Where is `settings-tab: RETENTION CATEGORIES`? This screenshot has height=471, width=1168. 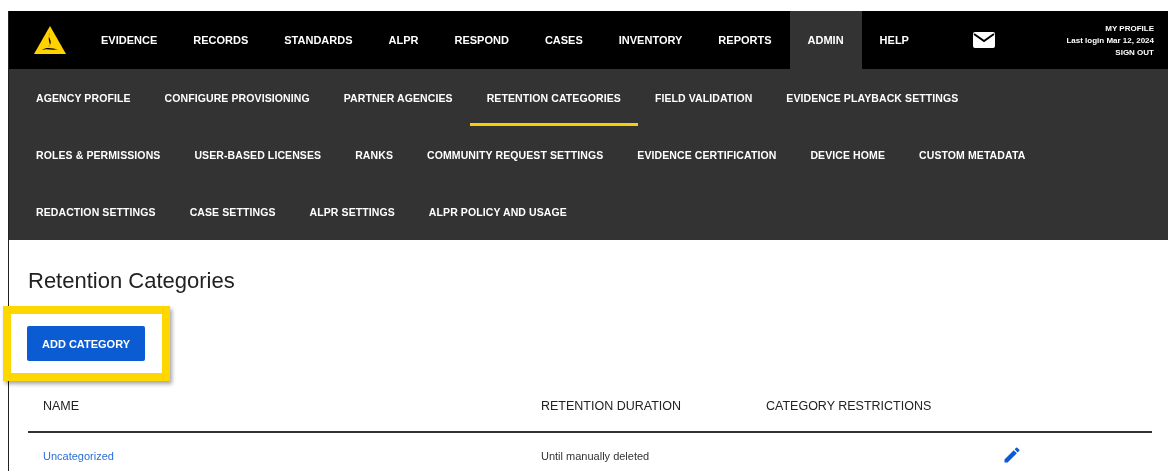
settings-tab: RETENTION CATEGORIES is located at coordinates (553, 97).